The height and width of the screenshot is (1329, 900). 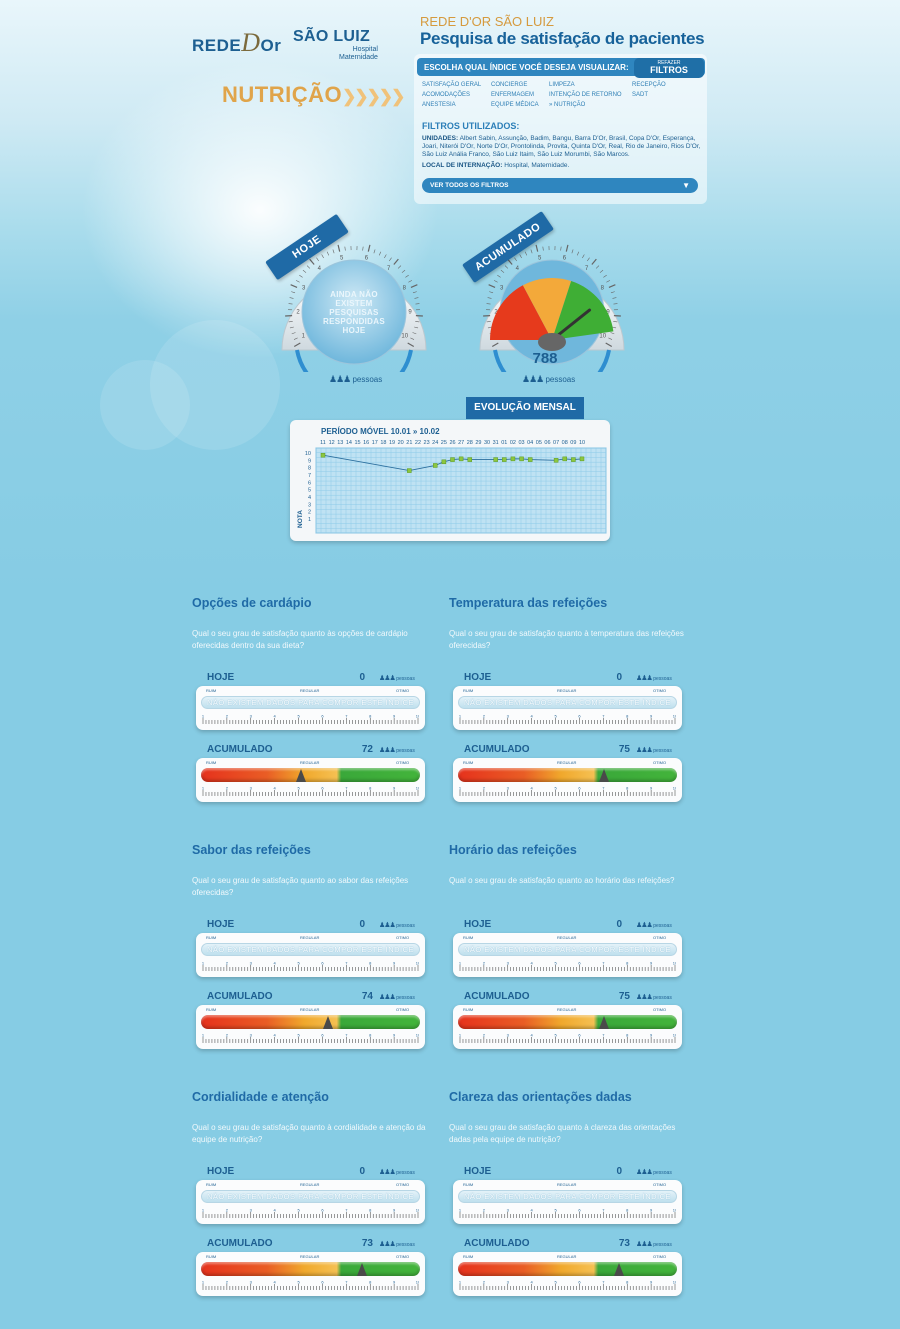 What do you see at coordinates (651, 963) in the screenshot?
I see `ruler-label: 9` at bounding box center [651, 963].